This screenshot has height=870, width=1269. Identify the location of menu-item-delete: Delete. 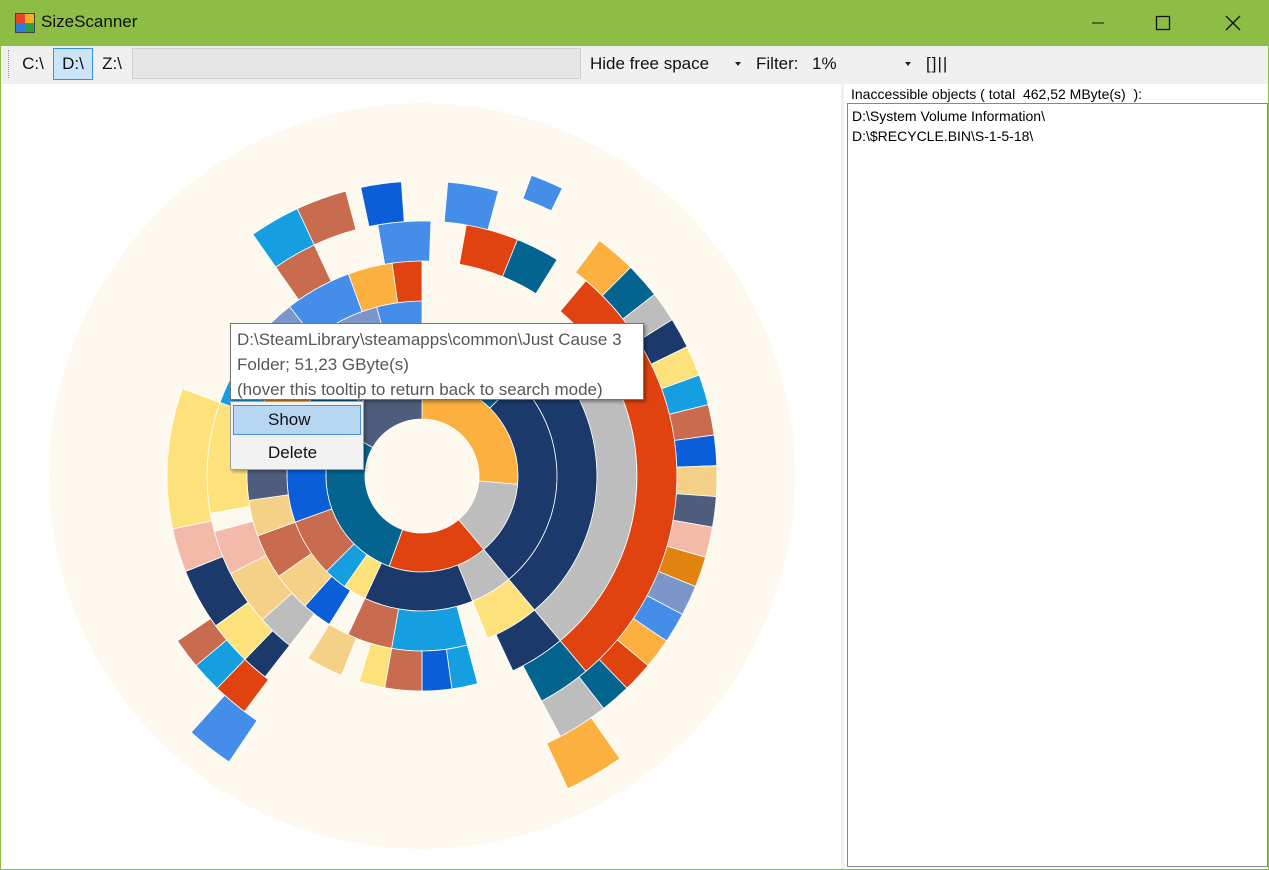
(297, 453).